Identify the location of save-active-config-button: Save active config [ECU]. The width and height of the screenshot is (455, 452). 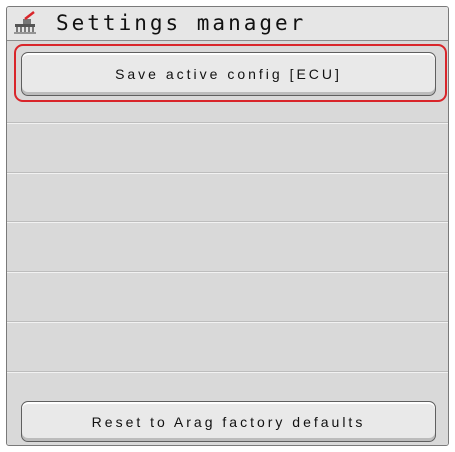
(228, 74).